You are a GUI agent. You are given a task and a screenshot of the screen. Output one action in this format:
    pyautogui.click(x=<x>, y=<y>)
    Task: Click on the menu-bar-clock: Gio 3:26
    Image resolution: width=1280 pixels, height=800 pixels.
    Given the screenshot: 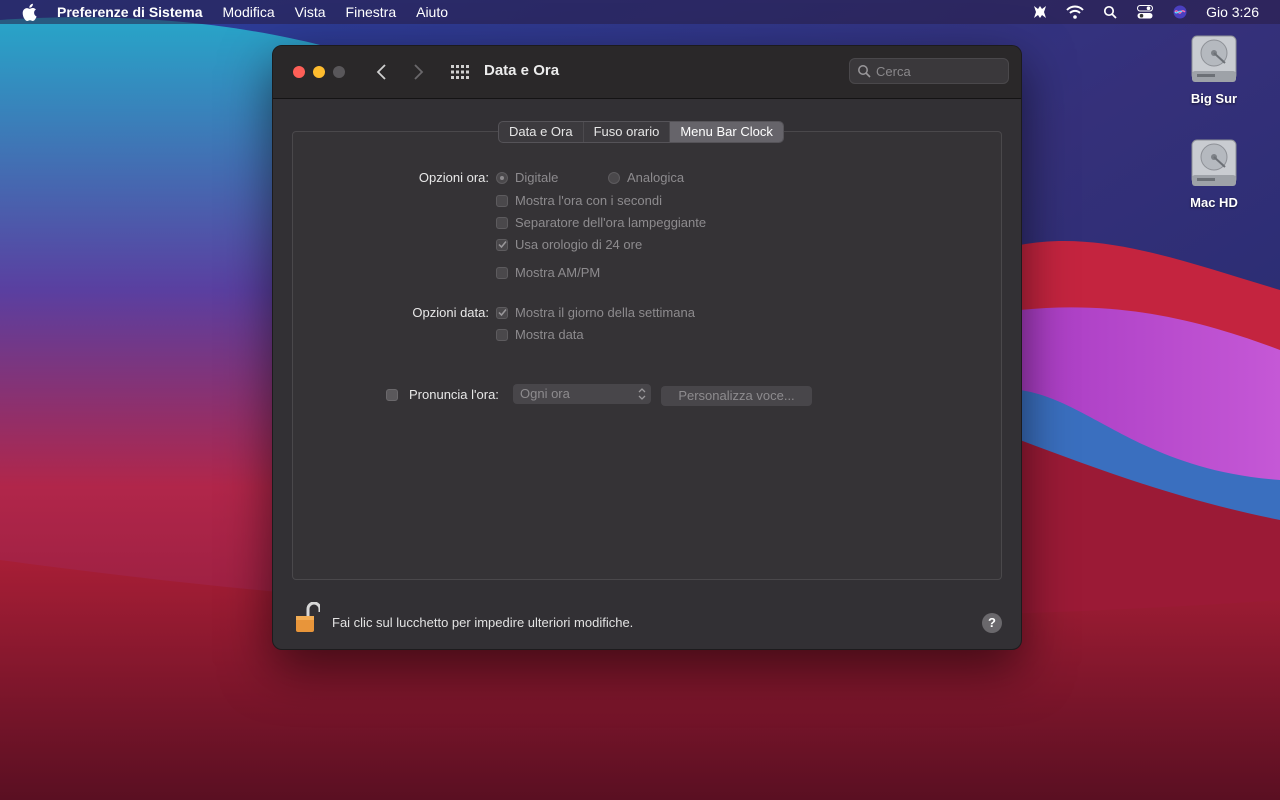 What is the action you would take?
    pyautogui.click(x=1232, y=12)
    